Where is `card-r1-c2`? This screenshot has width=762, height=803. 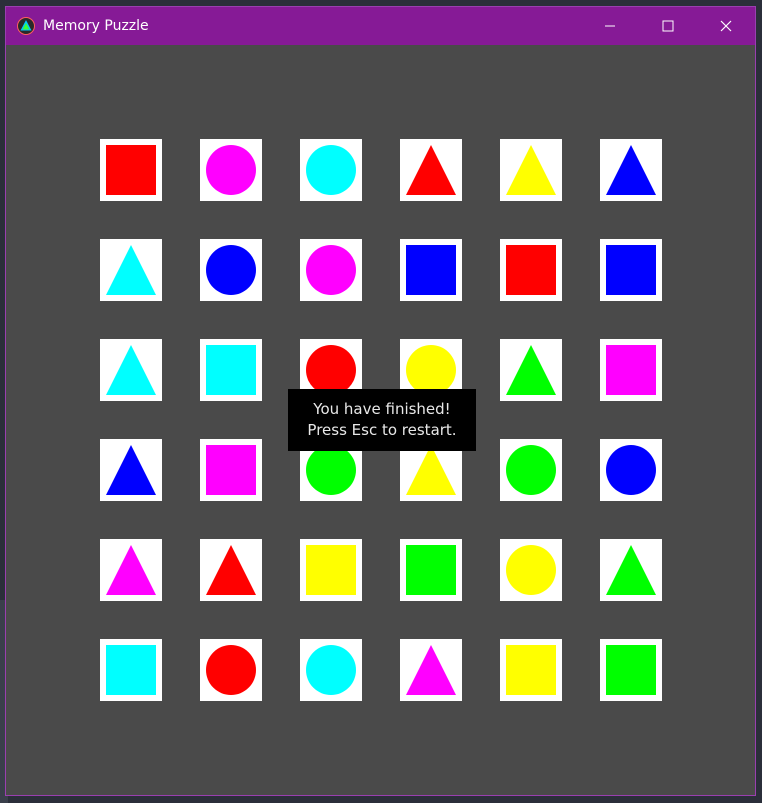 card-r1-c2 is located at coordinates (231, 170).